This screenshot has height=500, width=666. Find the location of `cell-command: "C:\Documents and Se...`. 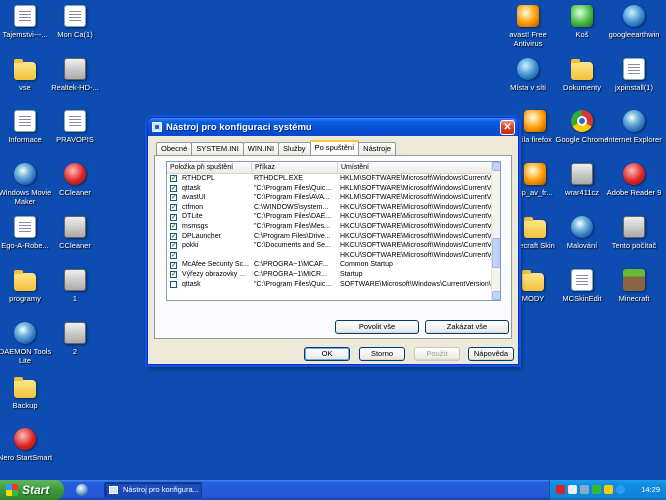

cell-command: "C:\Documents and Se... is located at coordinates (292, 246).